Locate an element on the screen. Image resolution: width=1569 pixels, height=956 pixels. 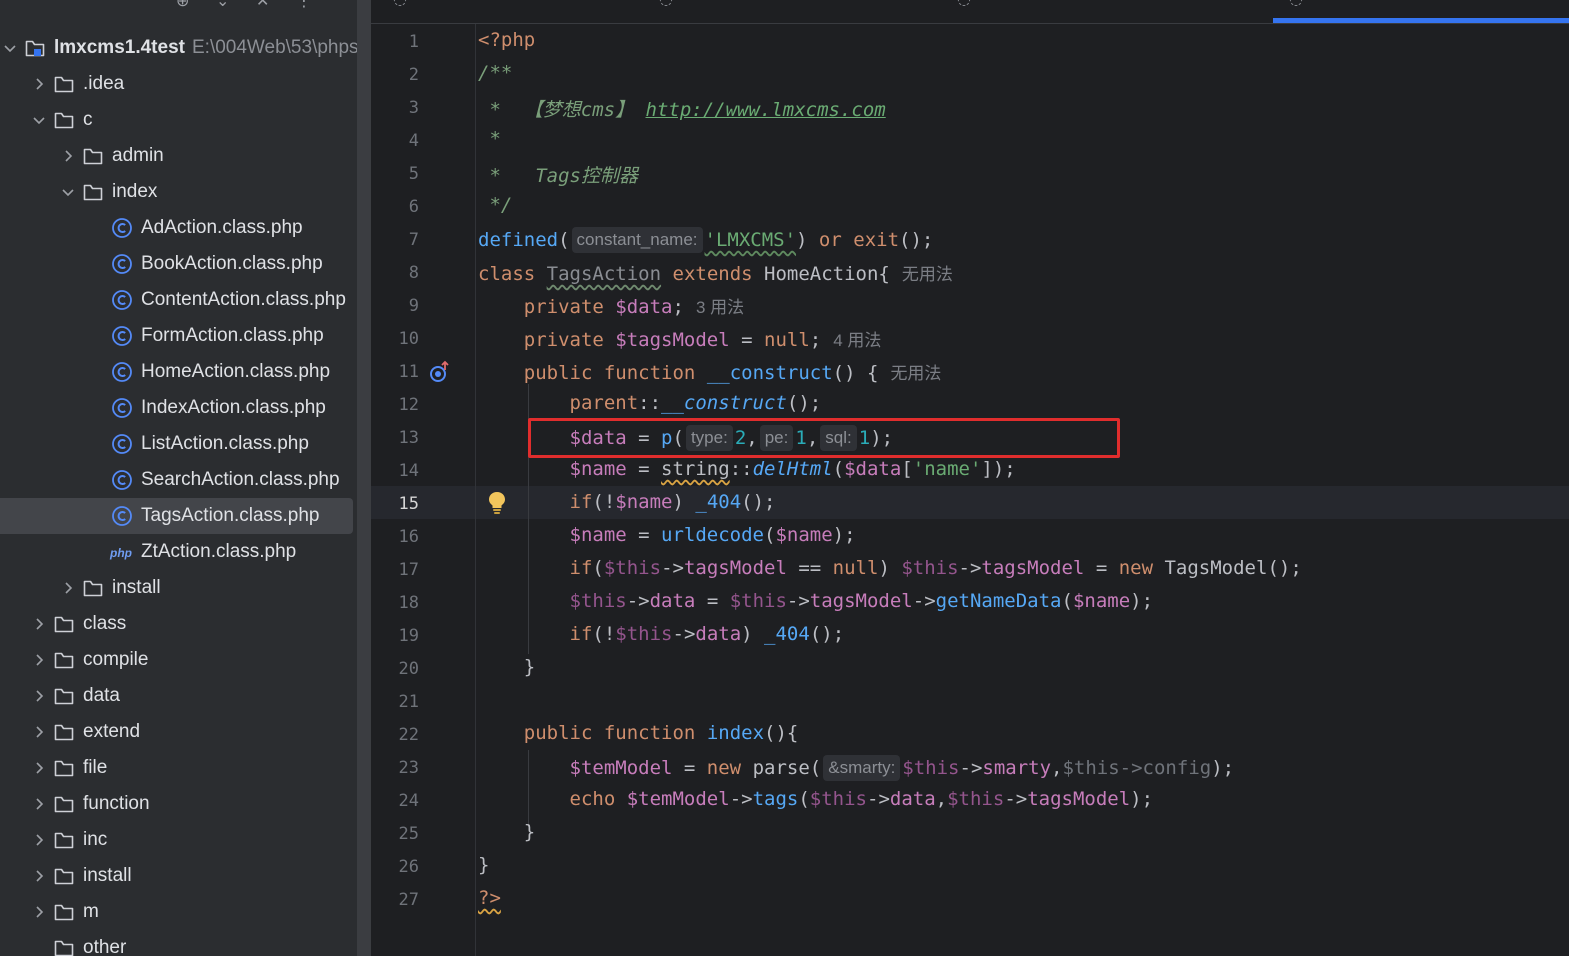
line-number: 4 is located at coordinates (395, 141).